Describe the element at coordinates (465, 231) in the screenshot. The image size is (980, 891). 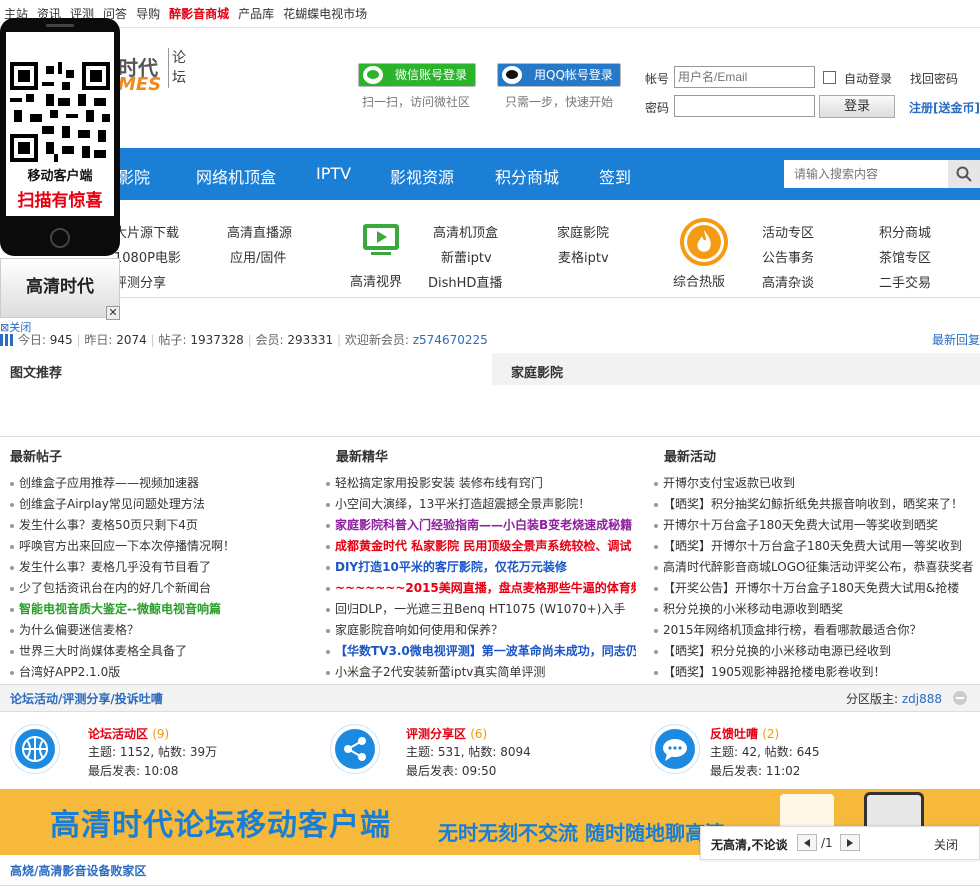
I see `subnav-item: 高清机顶盒` at that location.